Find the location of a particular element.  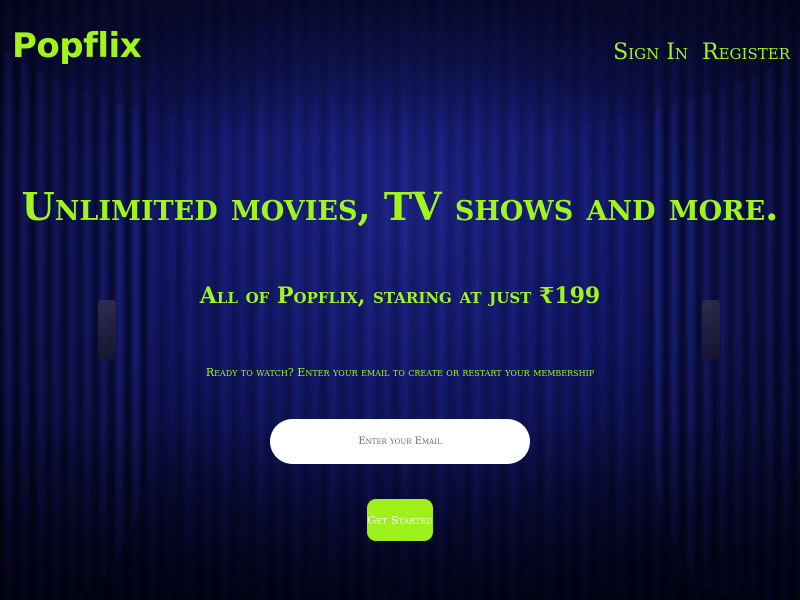

get-started-button: Get Started is located at coordinates (400, 520).